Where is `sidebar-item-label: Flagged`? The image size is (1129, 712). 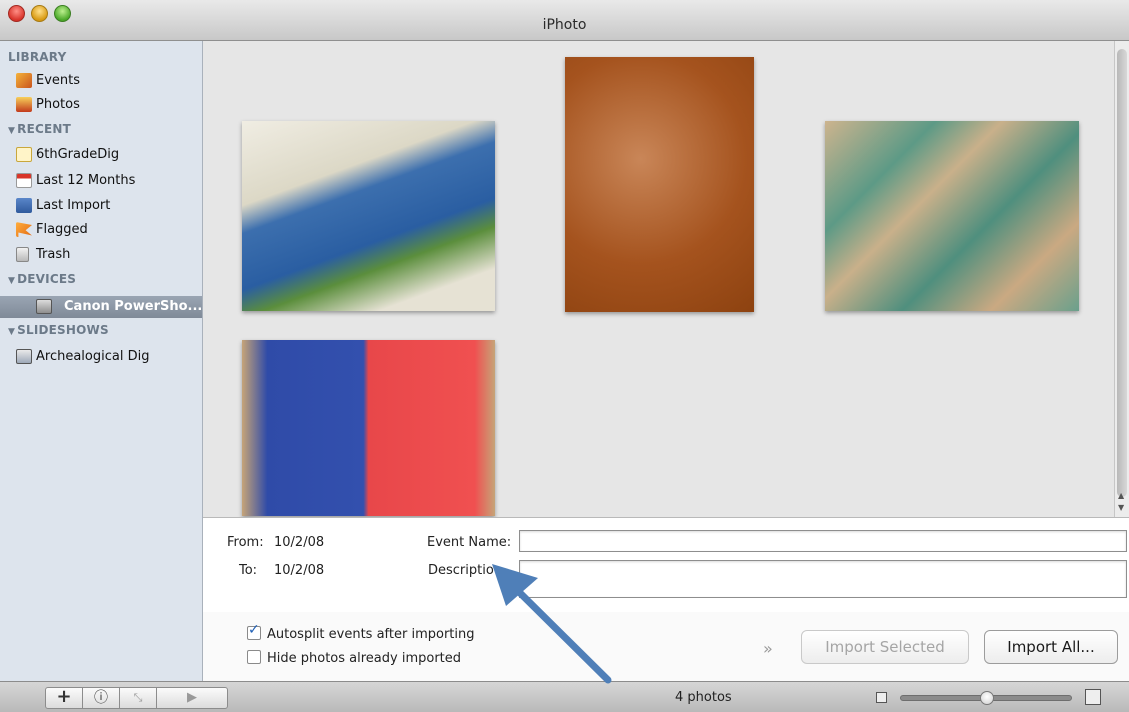
sidebar-item-label: Flagged is located at coordinates (62, 229).